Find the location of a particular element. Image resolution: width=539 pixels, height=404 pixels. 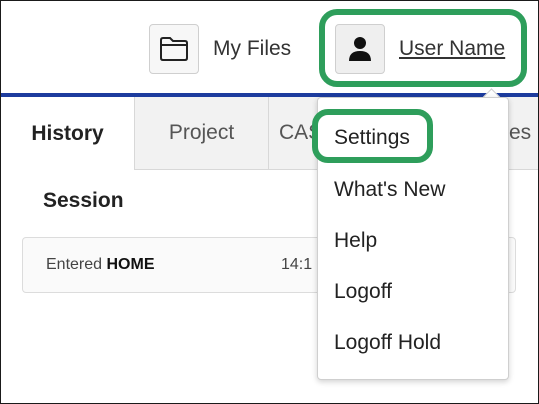

folder-icon is located at coordinates (174, 49).